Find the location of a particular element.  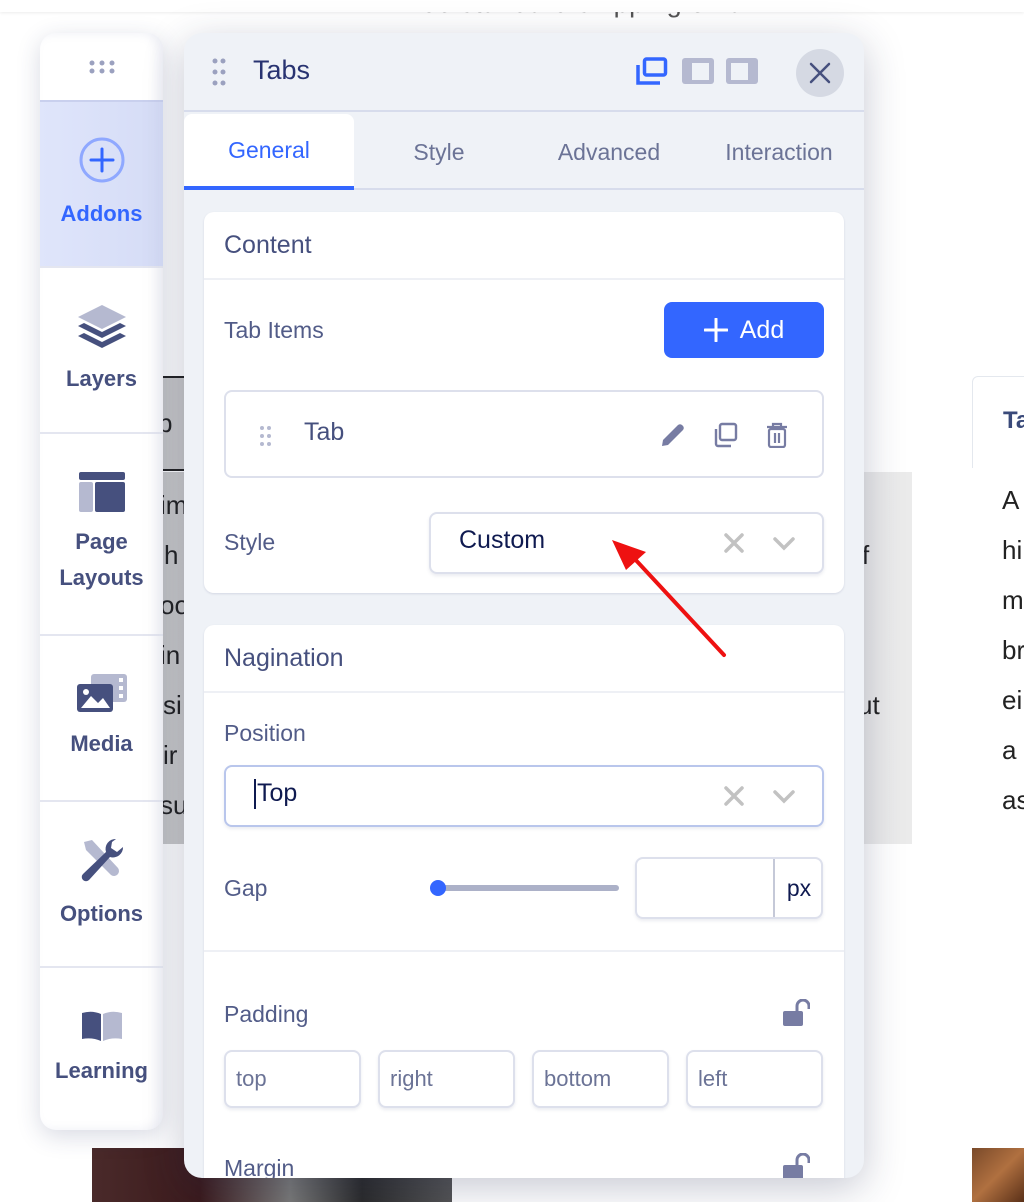

sidebar-item-label: Options is located at coordinates (101, 913).